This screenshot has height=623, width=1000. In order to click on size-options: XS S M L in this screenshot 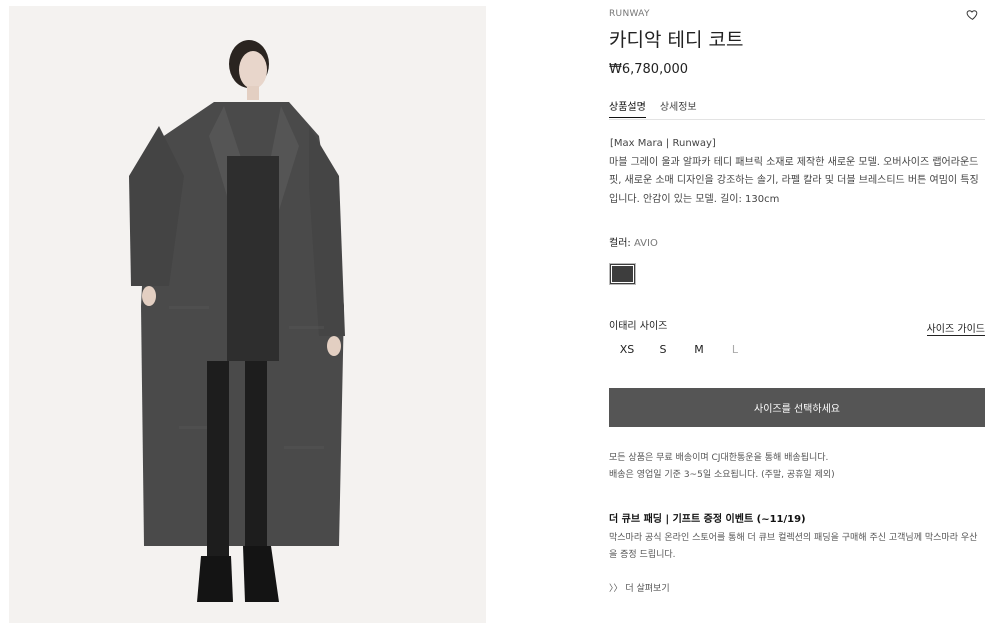, I will do `click(681, 349)`.